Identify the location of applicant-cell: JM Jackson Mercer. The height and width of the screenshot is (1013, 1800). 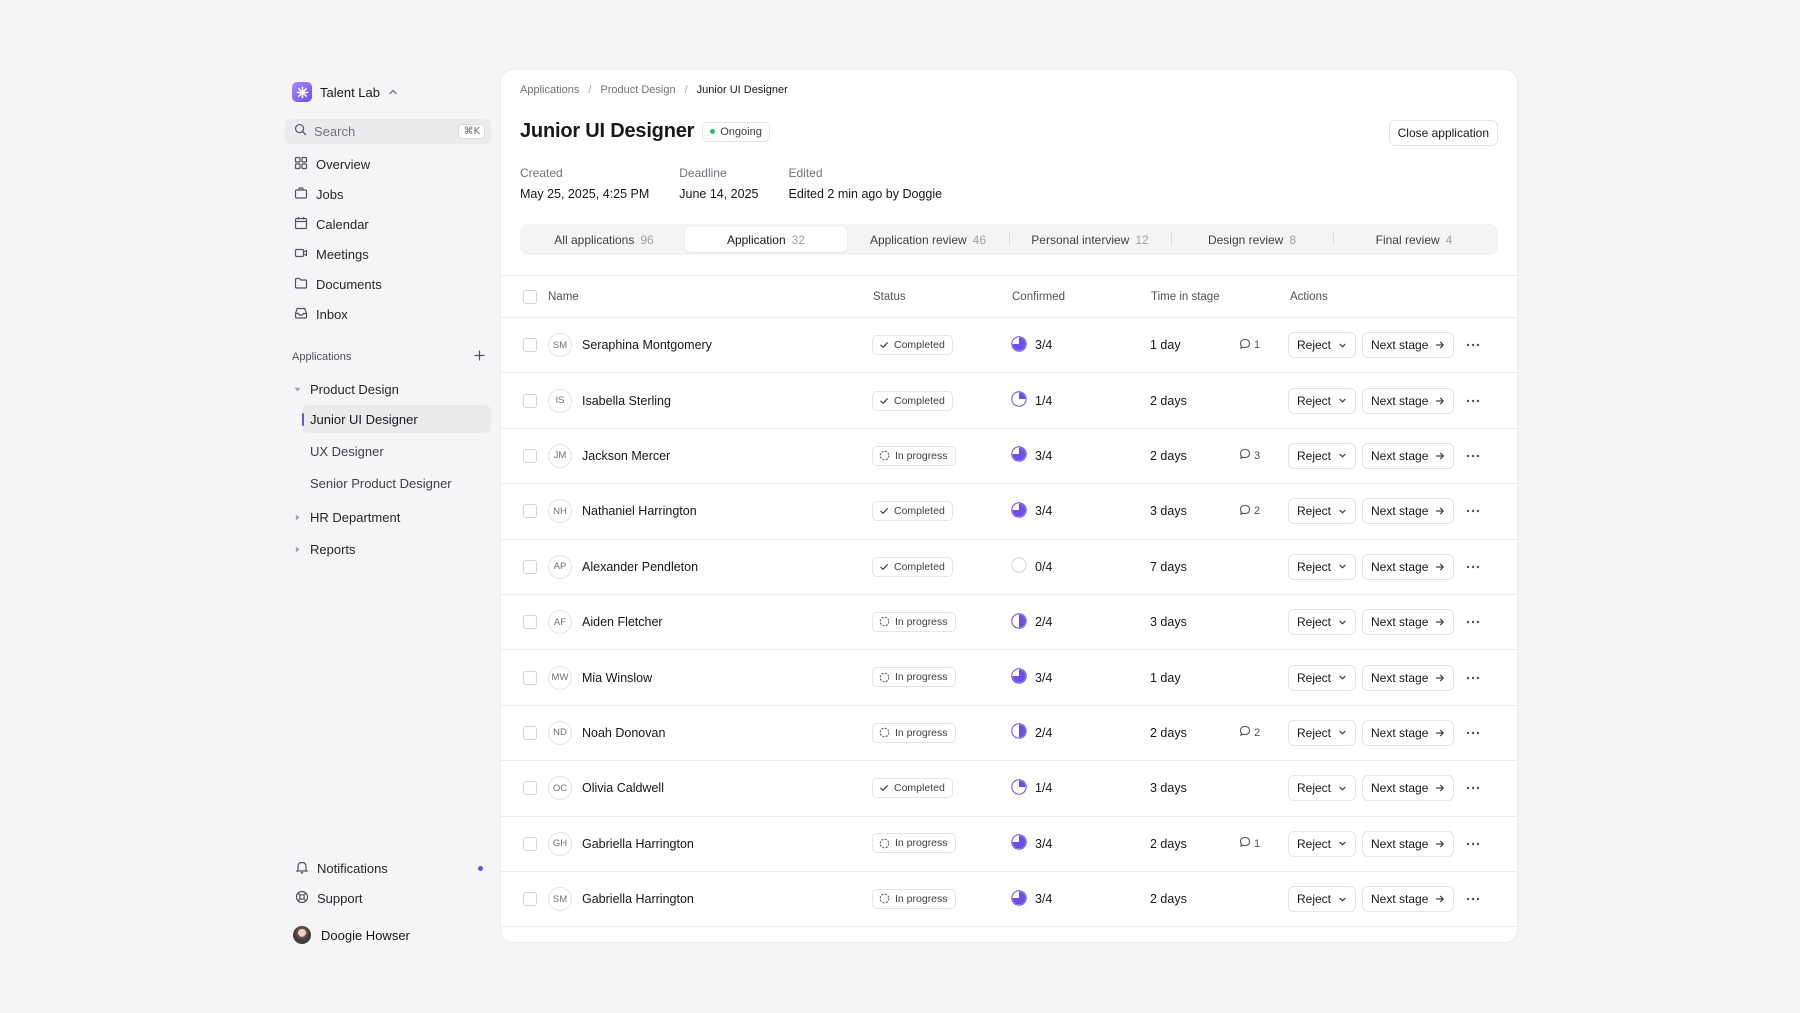
(609, 455).